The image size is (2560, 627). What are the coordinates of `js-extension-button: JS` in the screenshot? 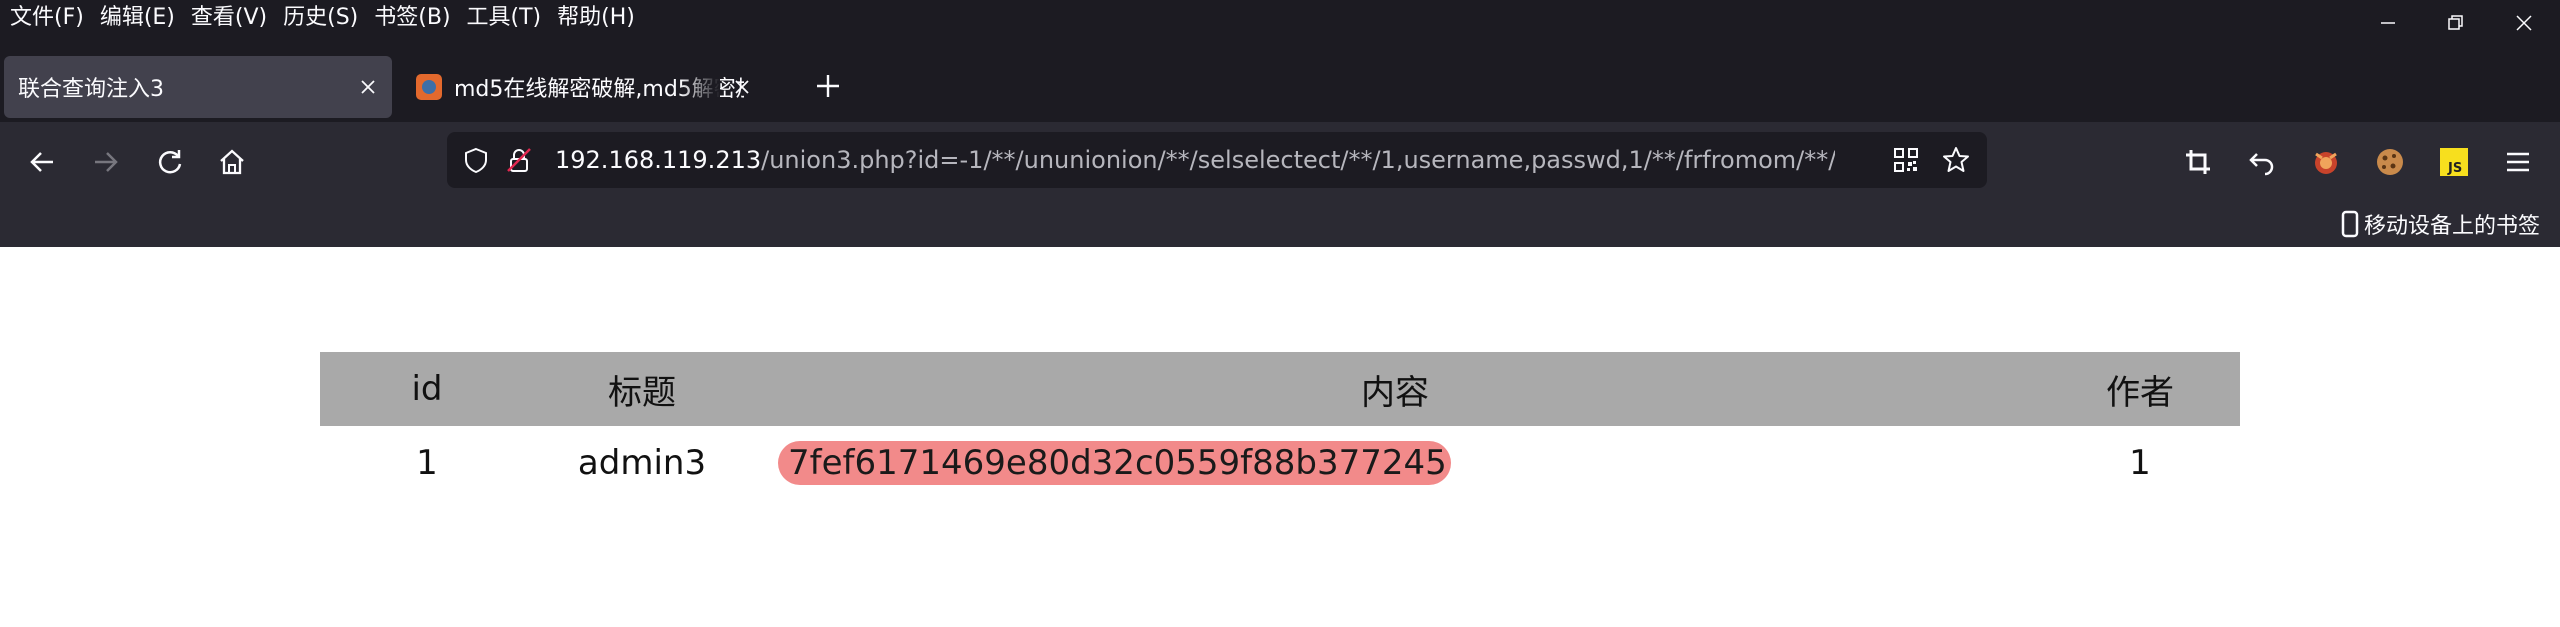 It's located at (2454, 162).